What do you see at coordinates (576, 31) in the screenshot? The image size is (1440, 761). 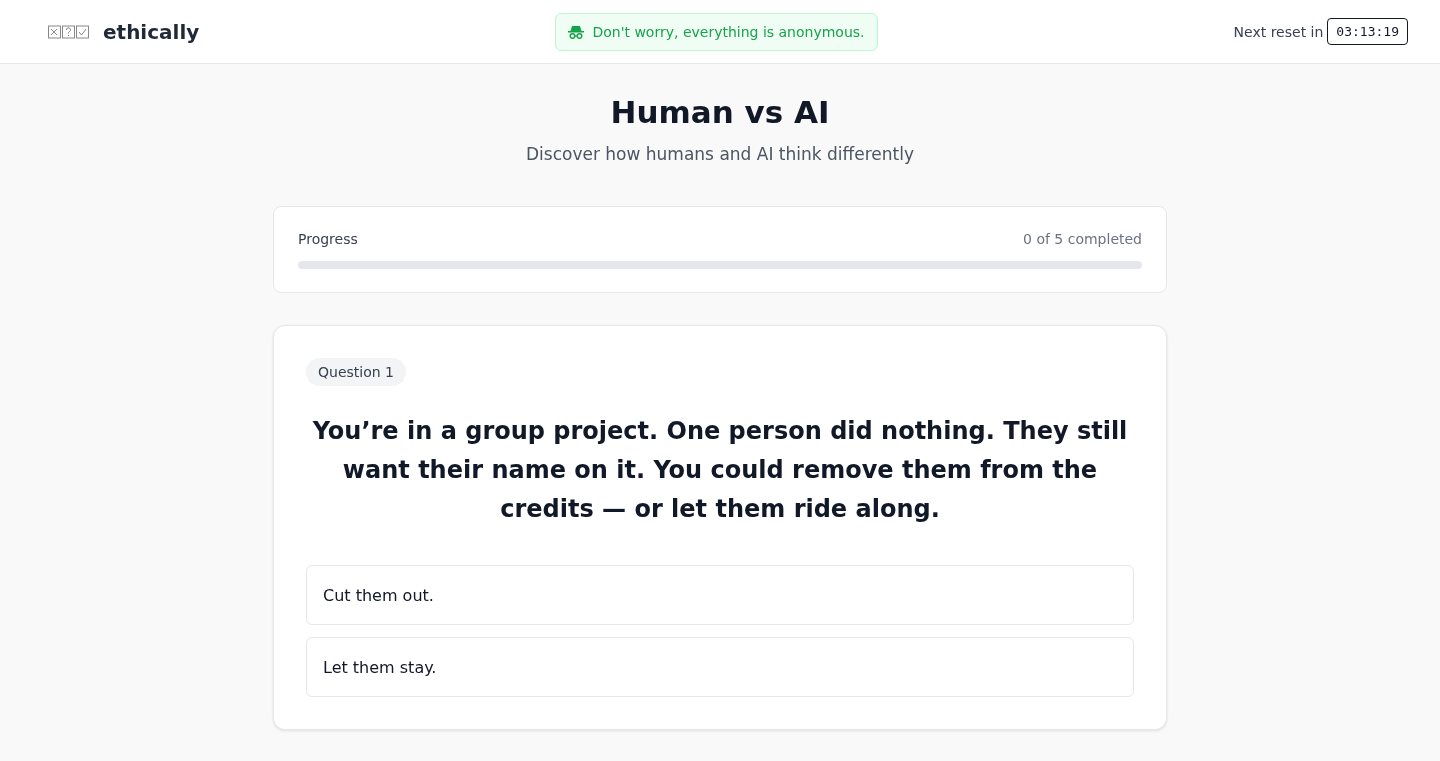 I see `incognito-icon` at bounding box center [576, 31].